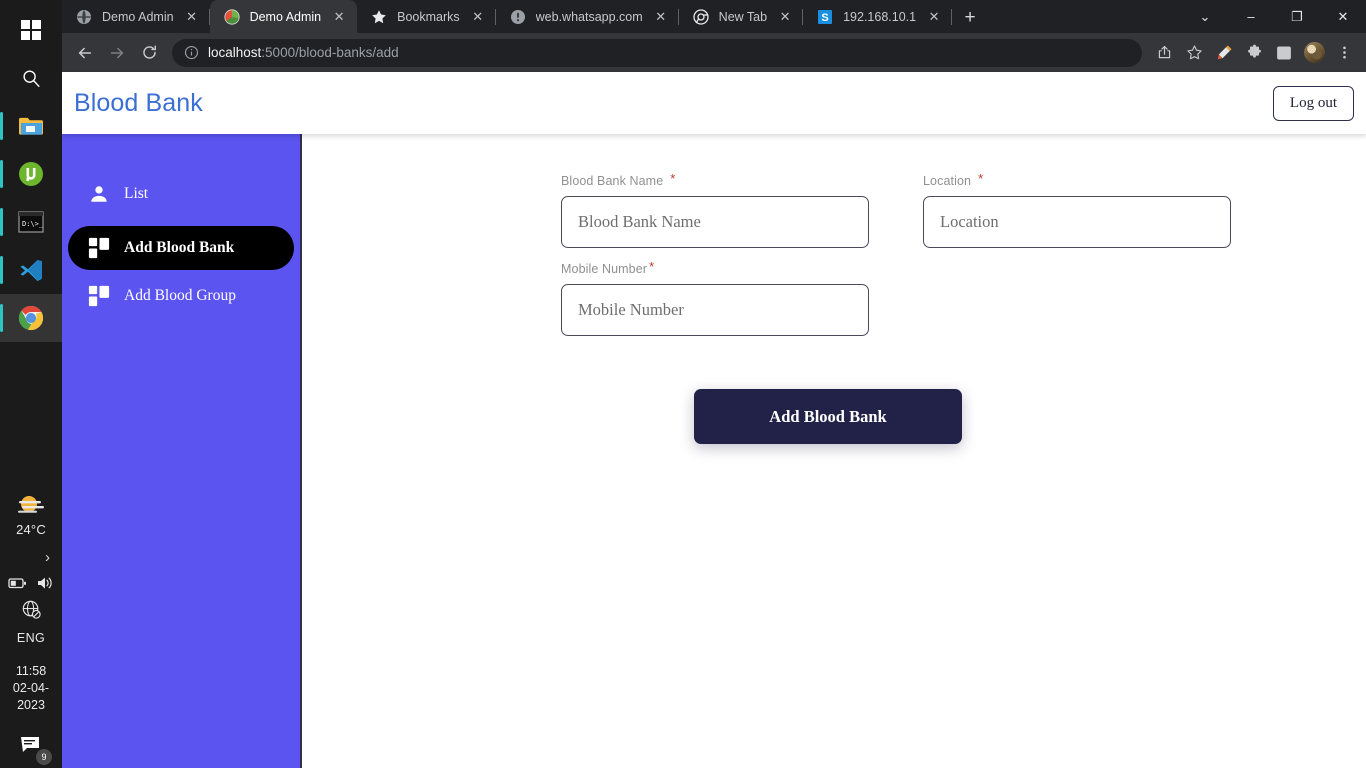 The height and width of the screenshot is (768, 1366). I want to click on blue-s-icon: S, so click(825, 16).